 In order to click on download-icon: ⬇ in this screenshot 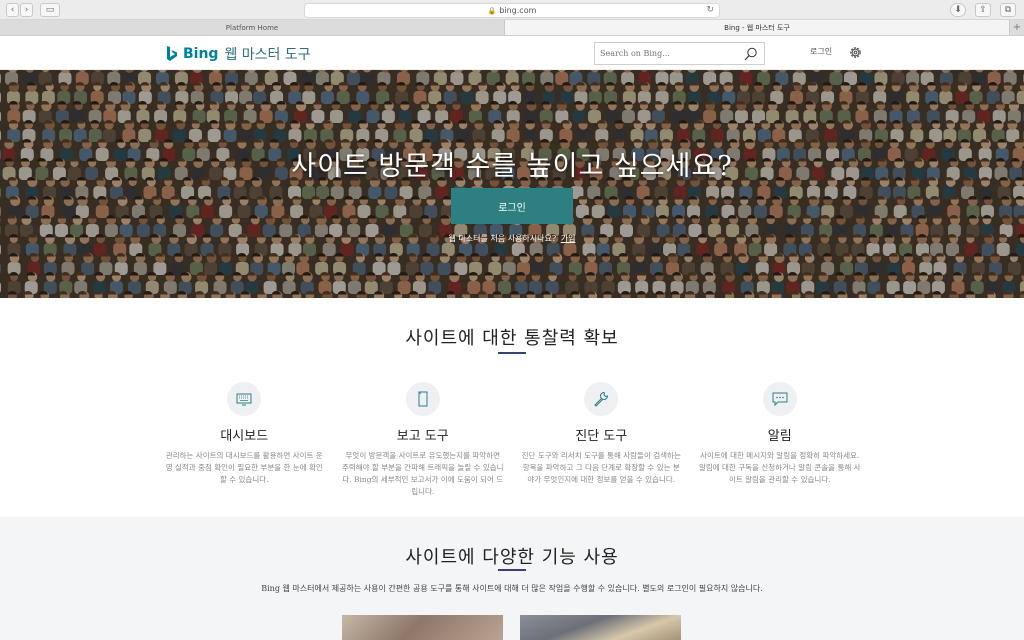, I will do `click(958, 10)`.